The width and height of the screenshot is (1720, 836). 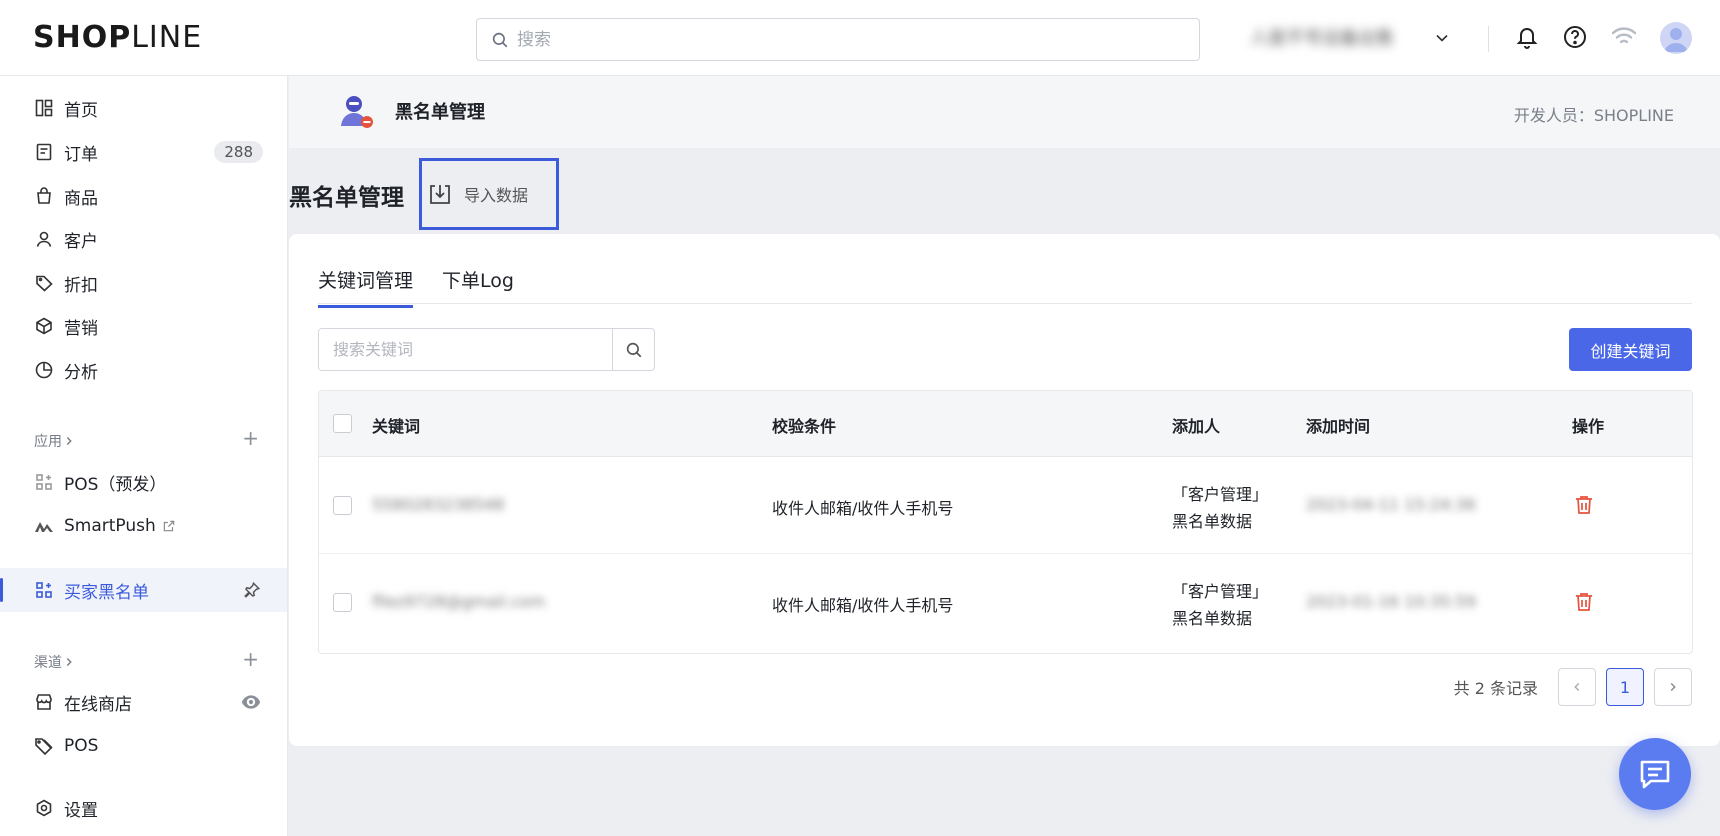 I want to click on sidebar-item-online-store: 在线商店, so click(x=143, y=702).